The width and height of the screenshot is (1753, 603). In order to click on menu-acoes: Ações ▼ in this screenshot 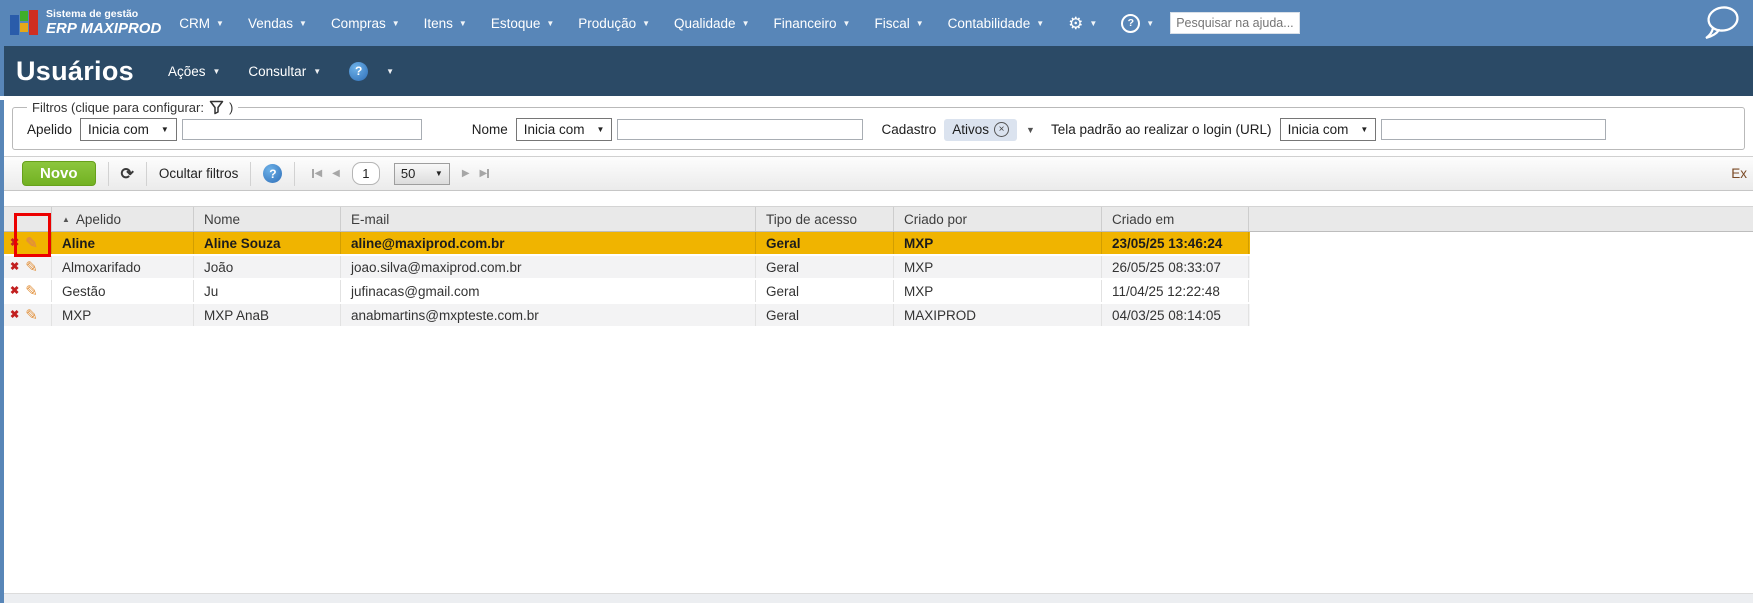, I will do `click(194, 71)`.